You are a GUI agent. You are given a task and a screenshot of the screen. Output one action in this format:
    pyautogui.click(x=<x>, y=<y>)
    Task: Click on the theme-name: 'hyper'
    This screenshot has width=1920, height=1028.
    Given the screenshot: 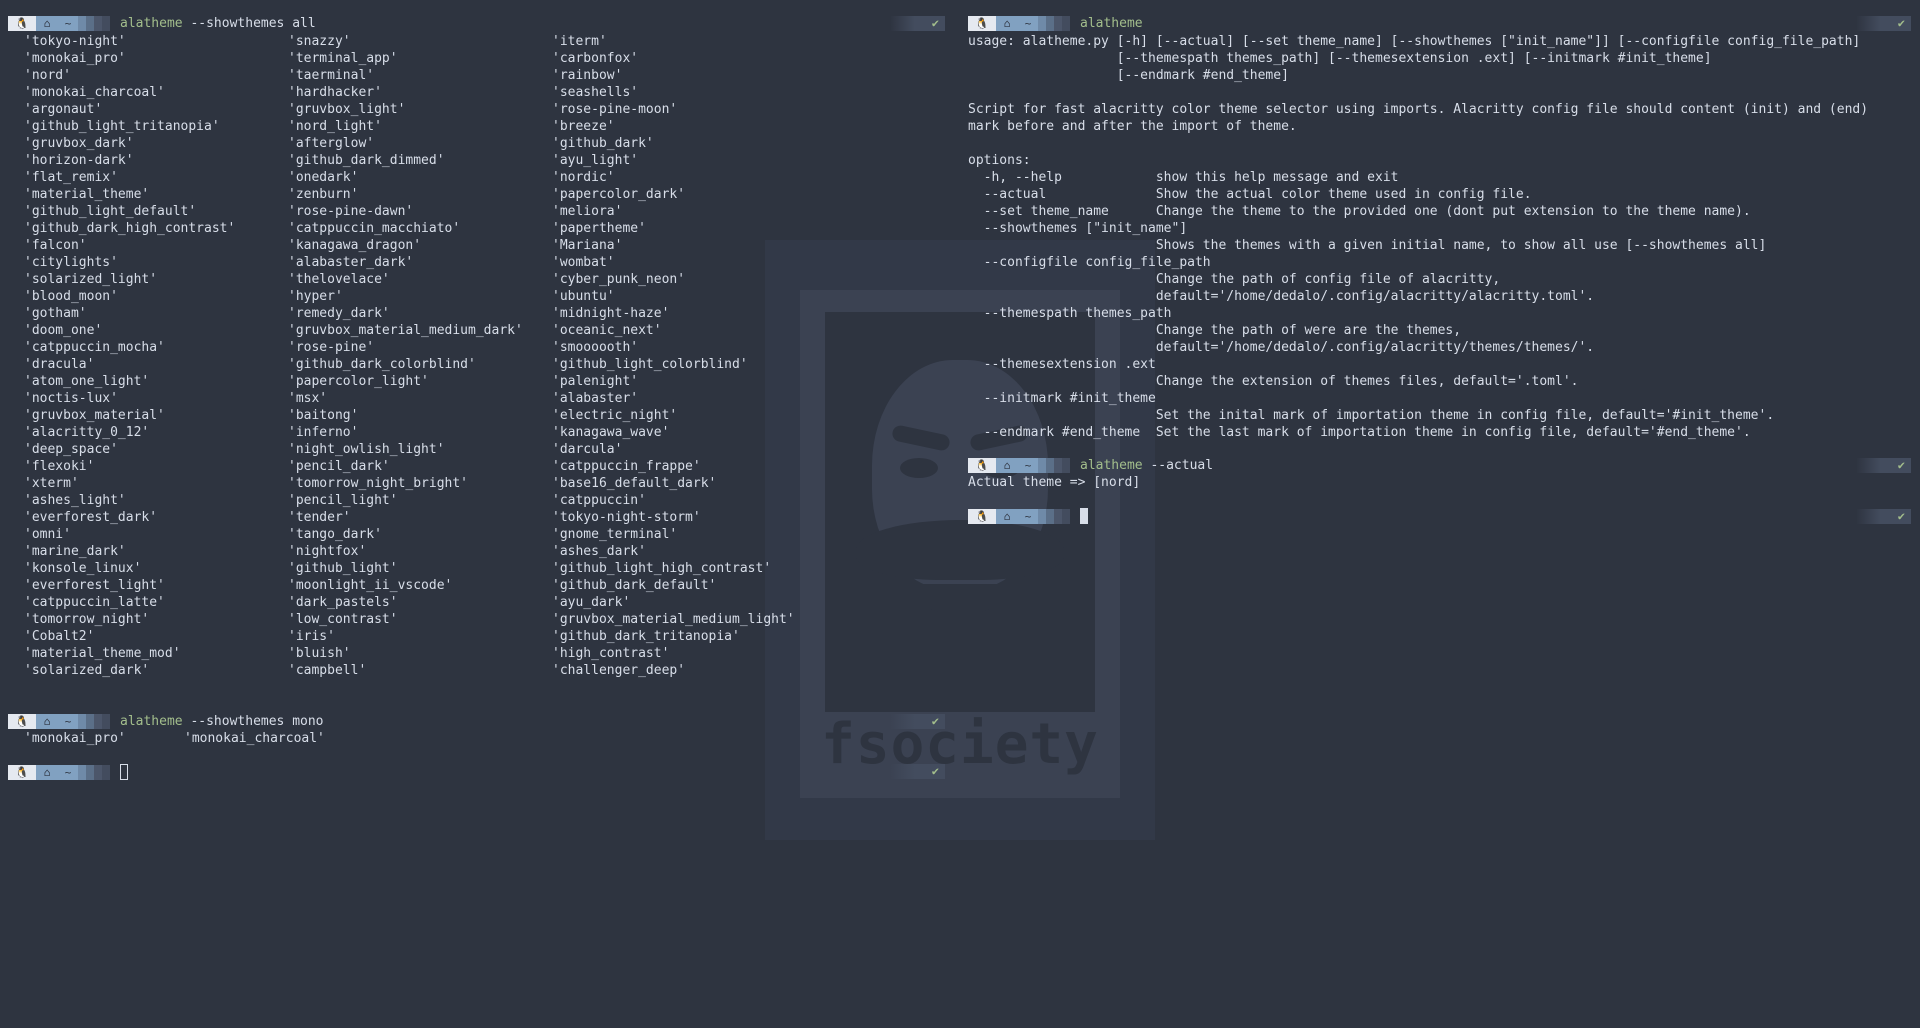 What is the action you would take?
    pyautogui.click(x=315, y=296)
    